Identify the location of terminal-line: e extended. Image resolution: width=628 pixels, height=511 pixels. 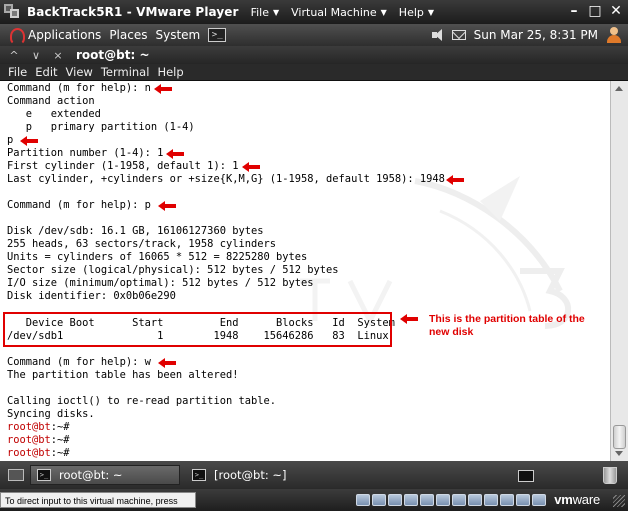
(54, 114).